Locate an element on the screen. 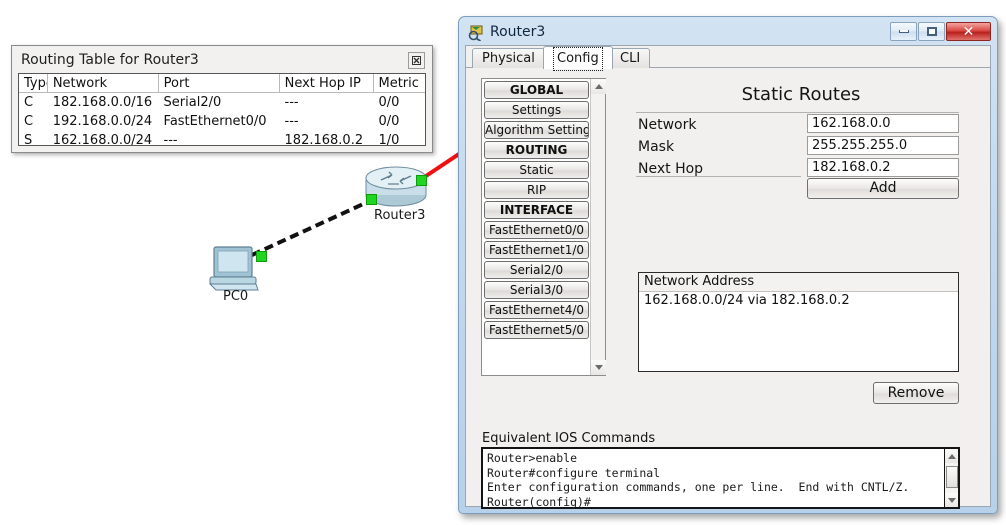 Image resolution: width=1006 pixels, height=525 pixels. sidebar-item-label: GLOBAL is located at coordinates (536, 90).